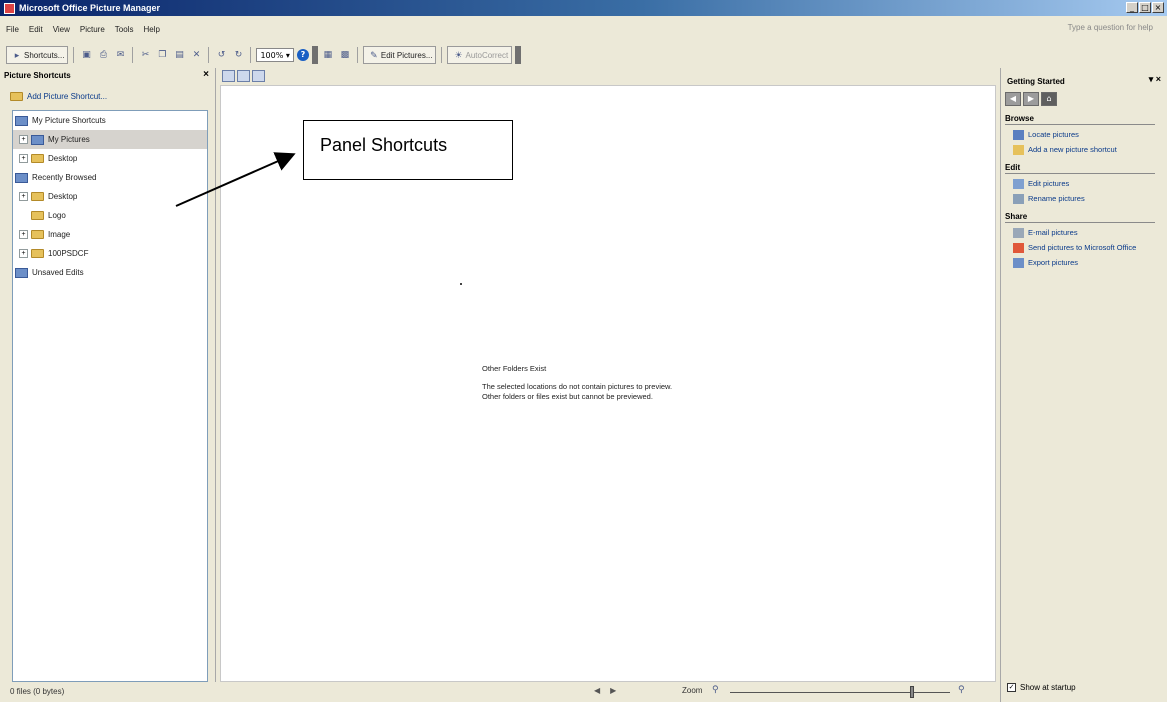 The width and height of the screenshot is (1167, 702). What do you see at coordinates (145, 55) in the screenshot?
I see `cut-icon: ✂` at bounding box center [145, 55].